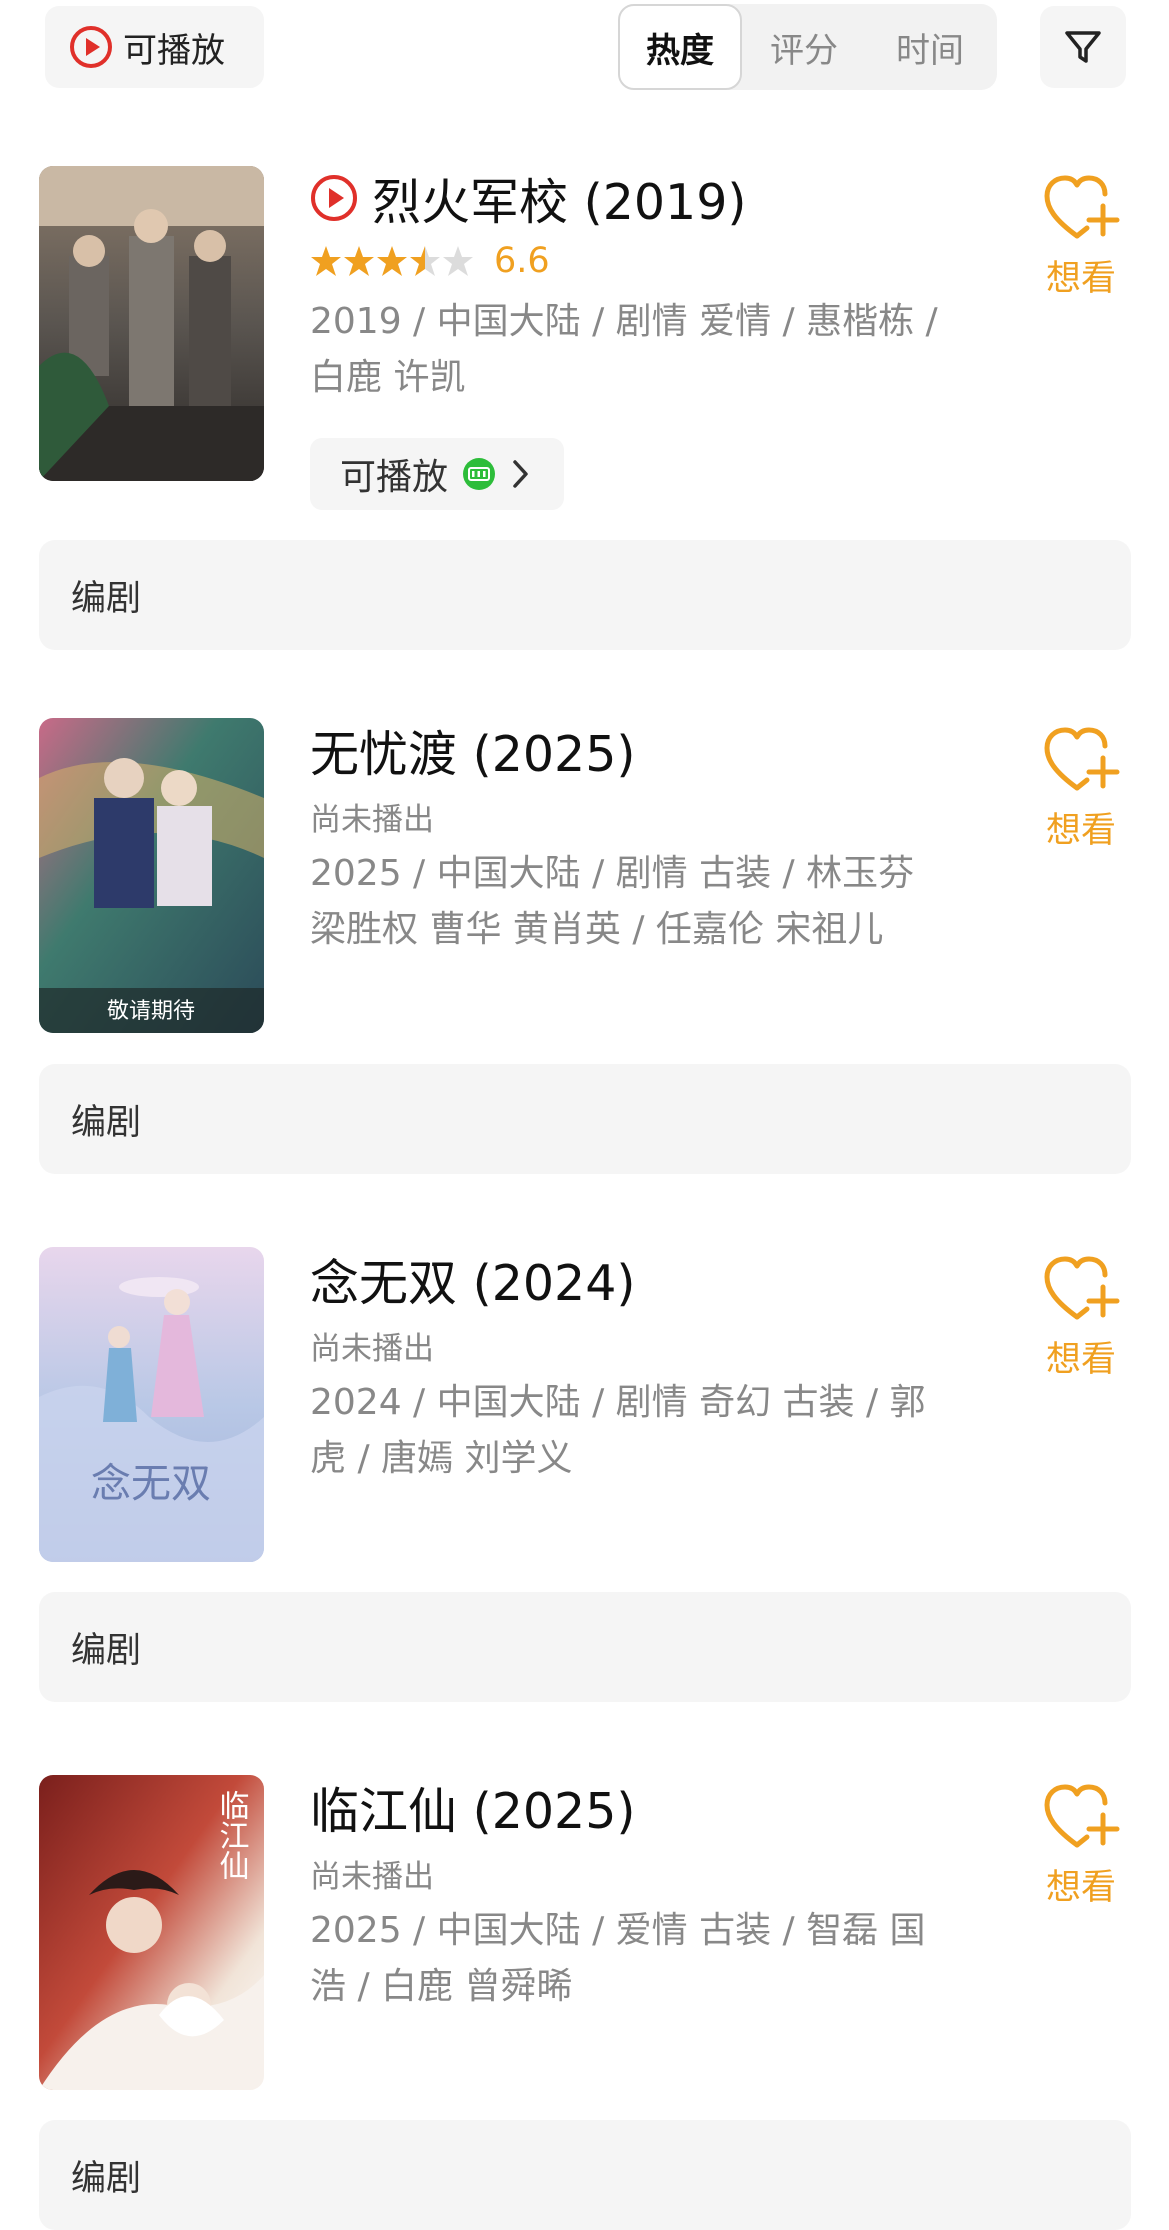 The image size is (1169, 2230). Describe the element at coordinates (930, 47) in the screenshot. I see `sort-tab-time: 时间` at that location.